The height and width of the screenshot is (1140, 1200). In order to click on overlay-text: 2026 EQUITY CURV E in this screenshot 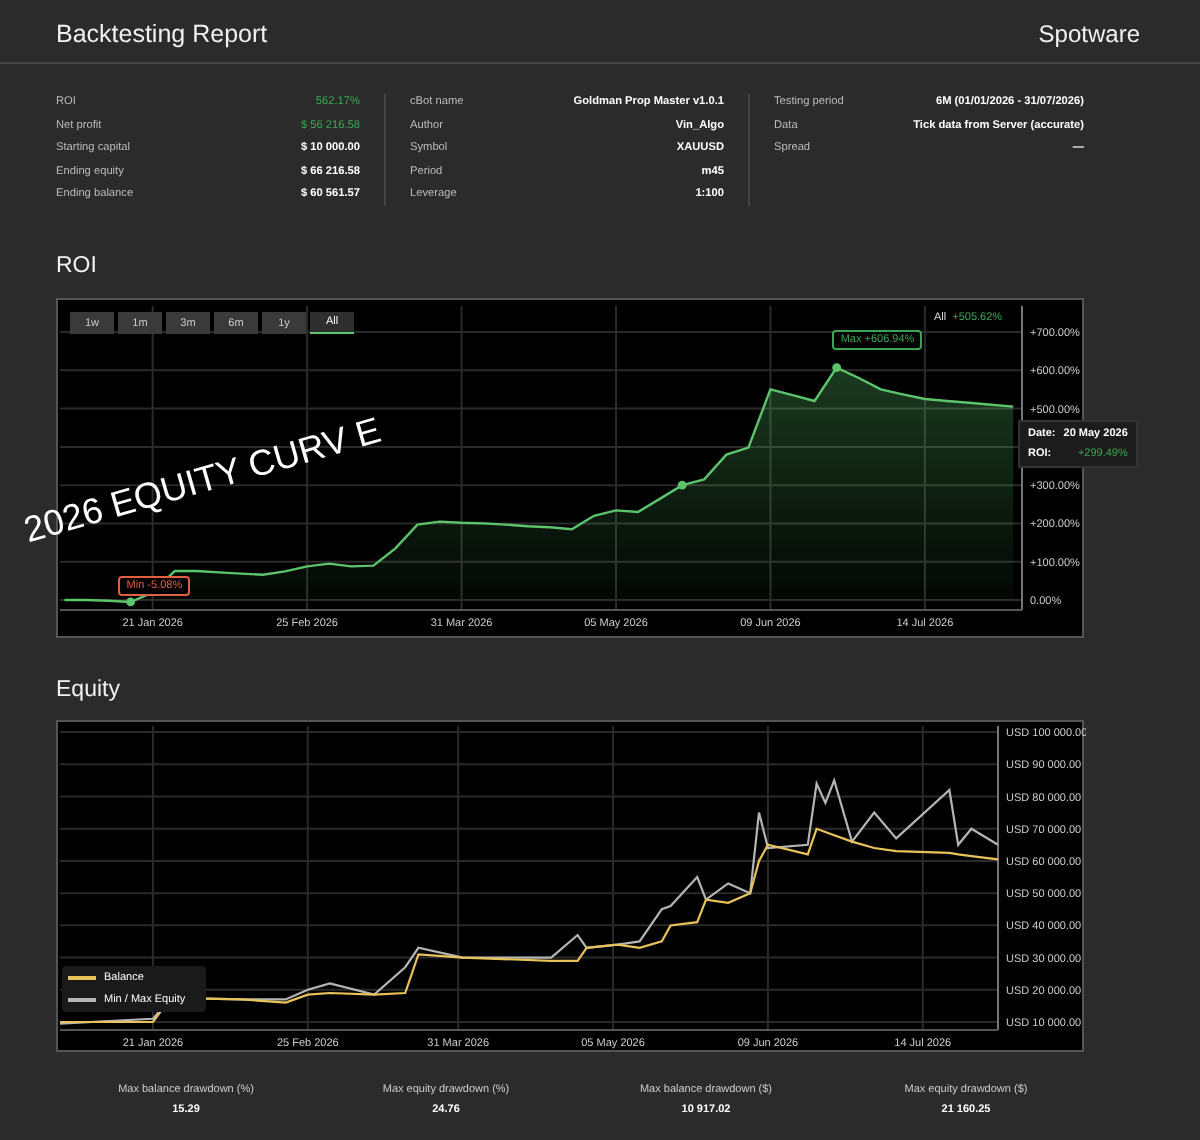, I will do `click(202, 481)`.